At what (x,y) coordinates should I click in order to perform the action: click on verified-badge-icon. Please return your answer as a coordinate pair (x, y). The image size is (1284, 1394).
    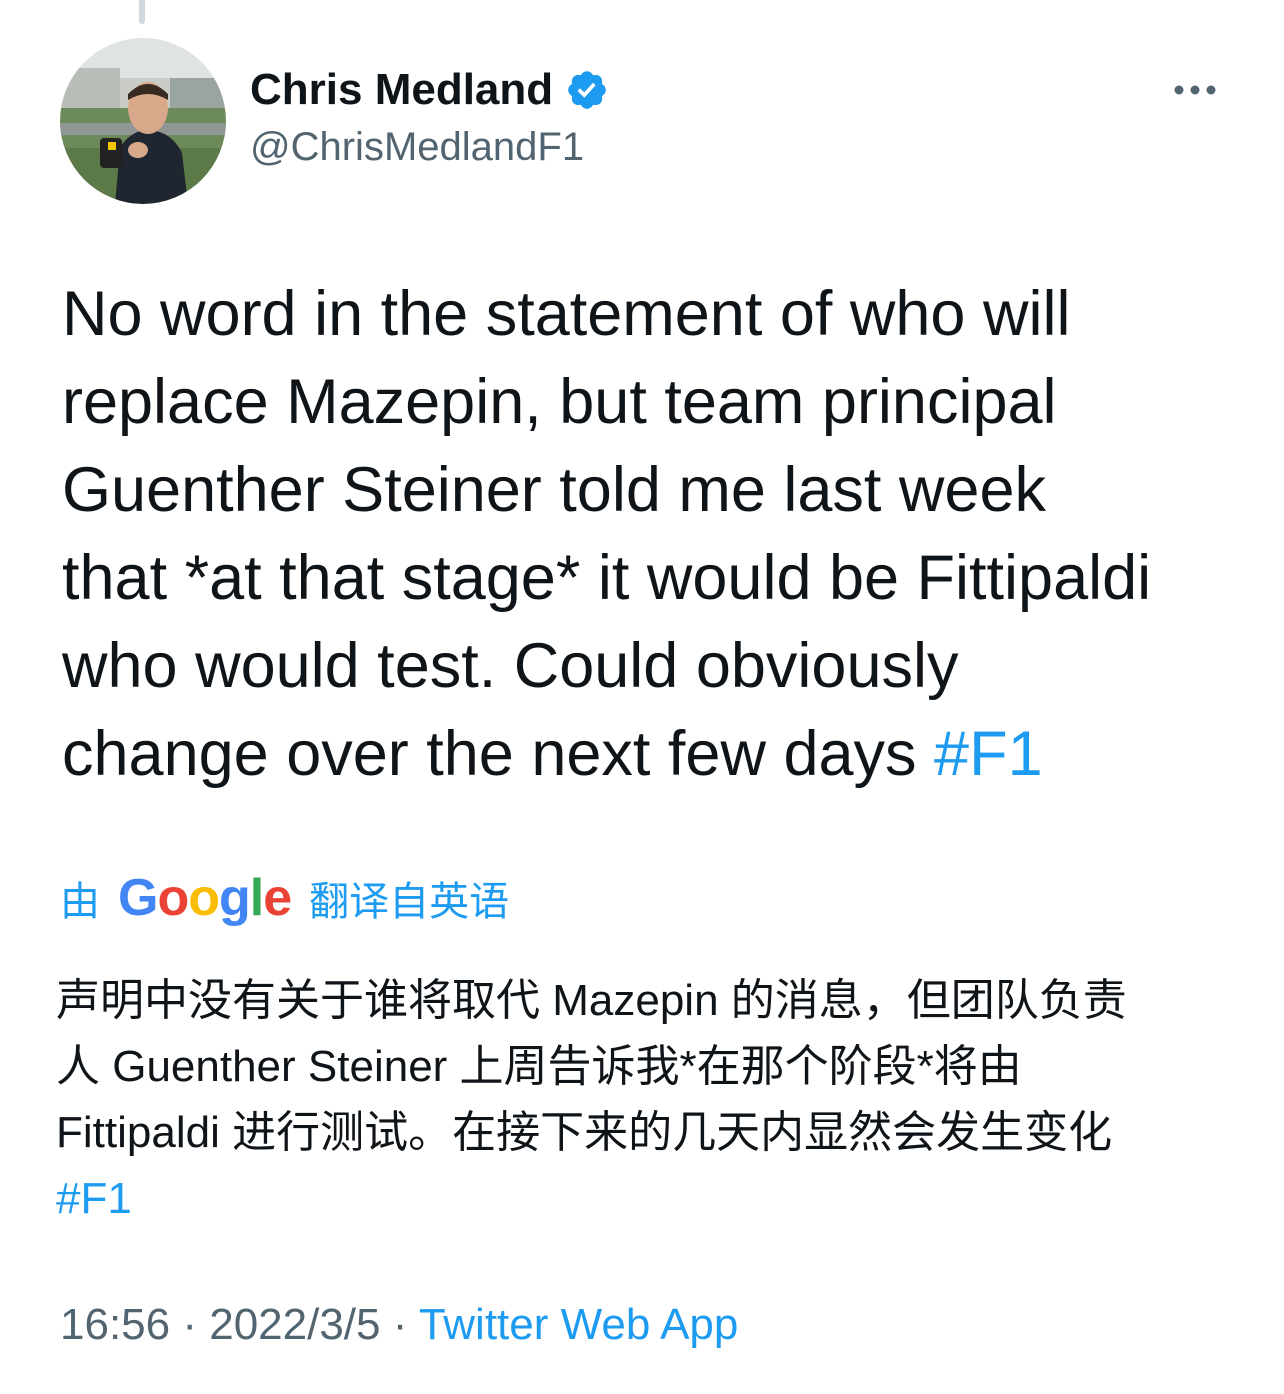
    Looking at the image, I should click on (587, 90).